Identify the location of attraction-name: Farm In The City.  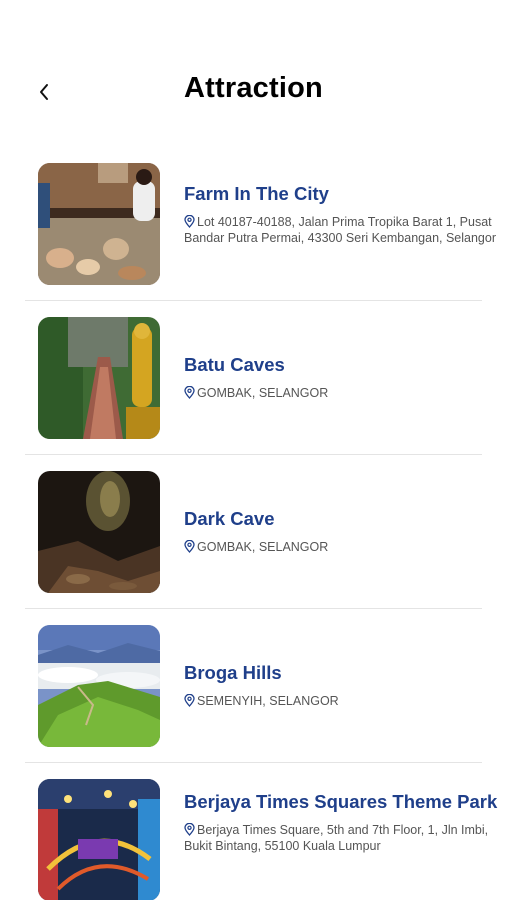
(340, 194).